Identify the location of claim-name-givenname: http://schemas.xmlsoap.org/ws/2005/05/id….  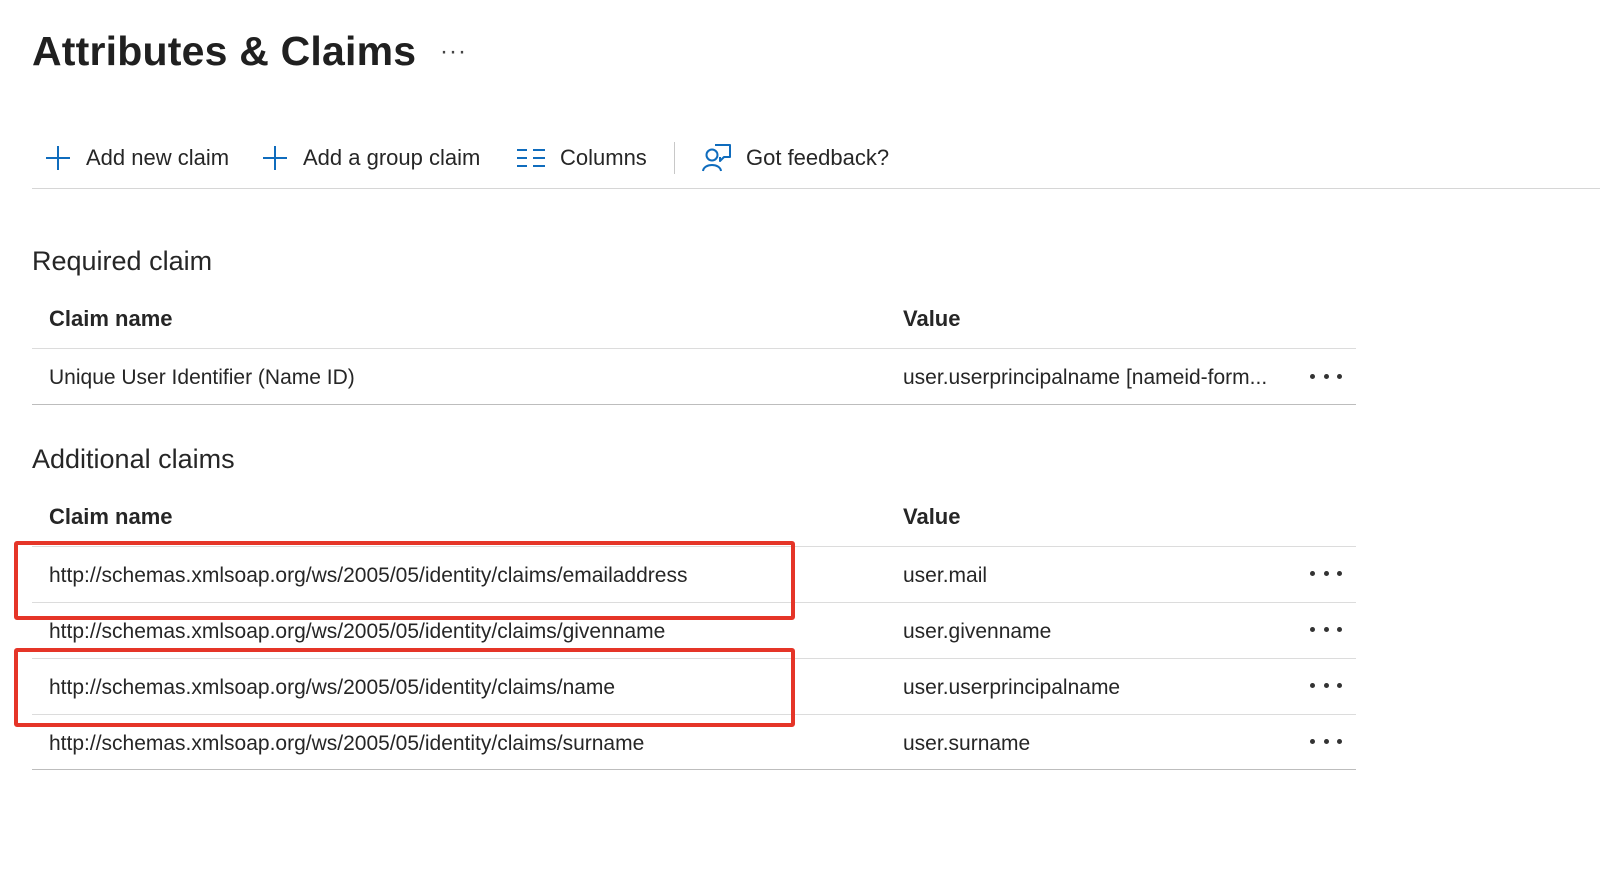
(357, 632).